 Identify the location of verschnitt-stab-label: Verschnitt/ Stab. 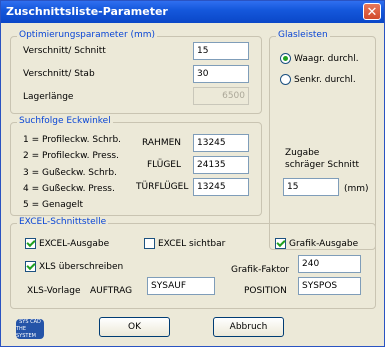
(59, 74).